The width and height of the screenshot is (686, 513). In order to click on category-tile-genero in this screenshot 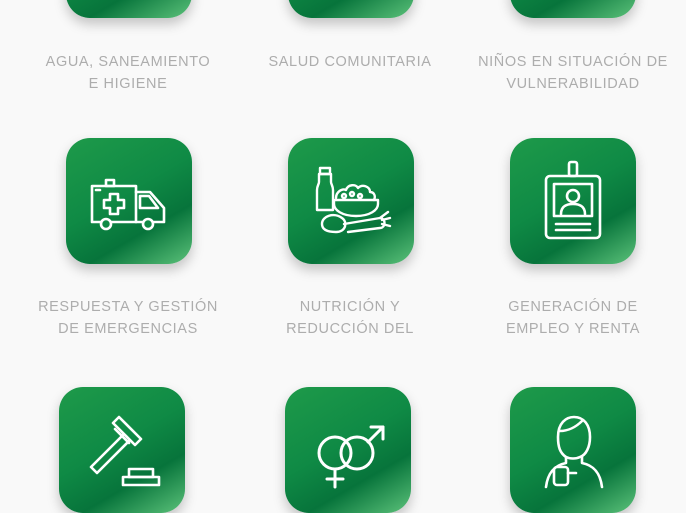, I will do `click(348, 450)`.